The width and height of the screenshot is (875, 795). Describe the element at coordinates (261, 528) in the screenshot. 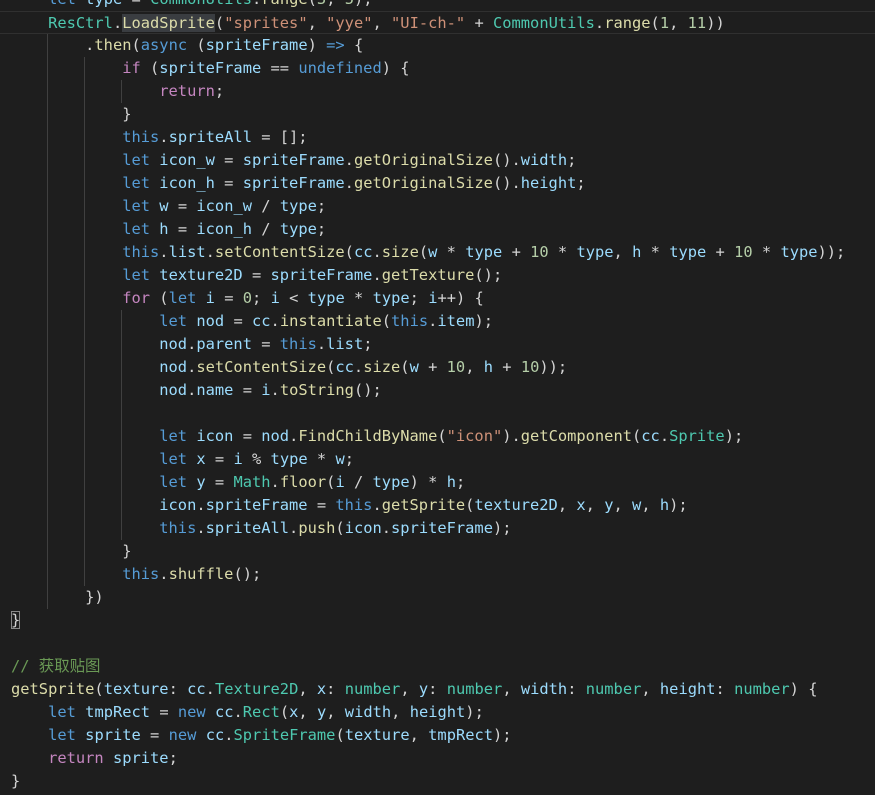

I see `code-line: this.spriteAll.push(icon.spriteFrame);` at that location.